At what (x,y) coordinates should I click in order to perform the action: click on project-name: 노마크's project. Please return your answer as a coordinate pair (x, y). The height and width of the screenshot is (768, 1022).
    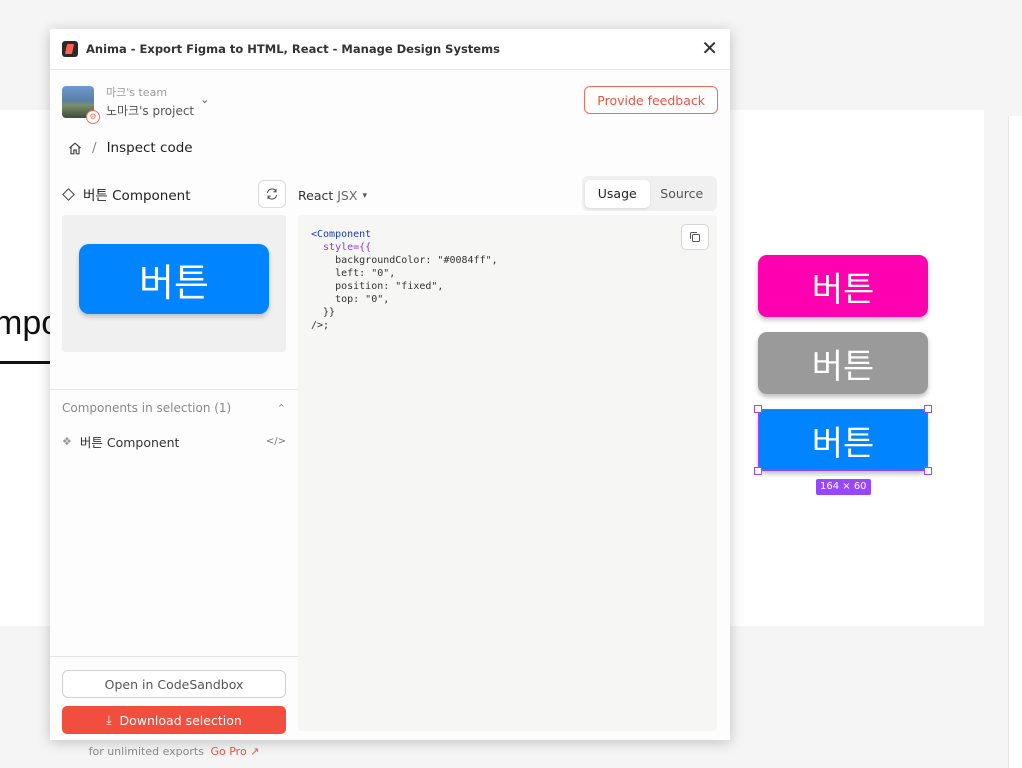
    Looking at the image, I should click on (150, 111).